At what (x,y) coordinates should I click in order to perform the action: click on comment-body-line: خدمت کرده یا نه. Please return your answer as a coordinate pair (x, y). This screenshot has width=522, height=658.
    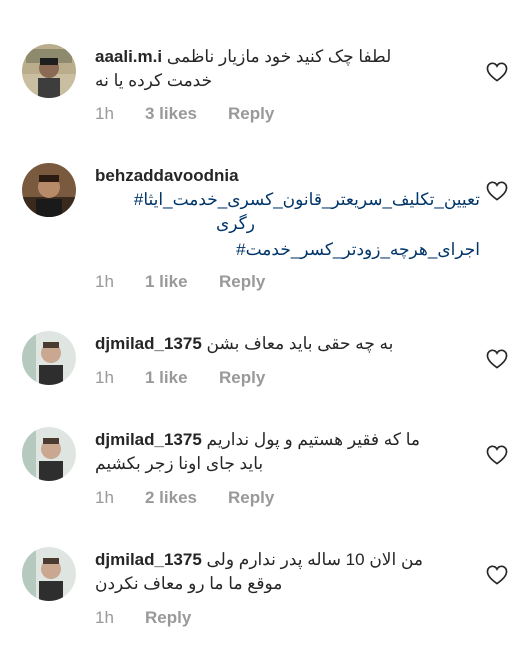
    Looking at the image, I should click on (154, 80).